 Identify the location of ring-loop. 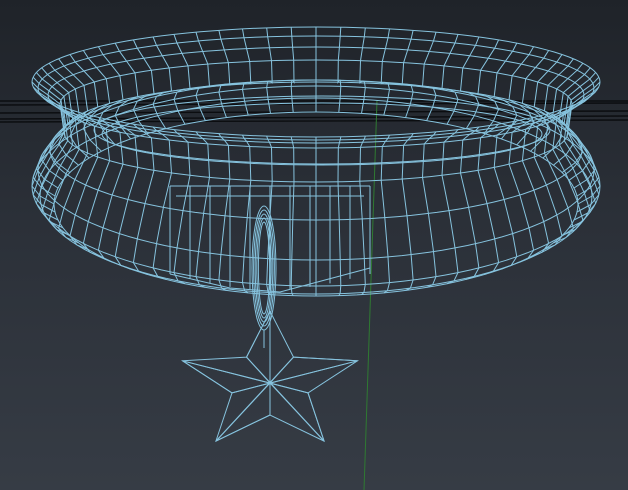
(264, 268).